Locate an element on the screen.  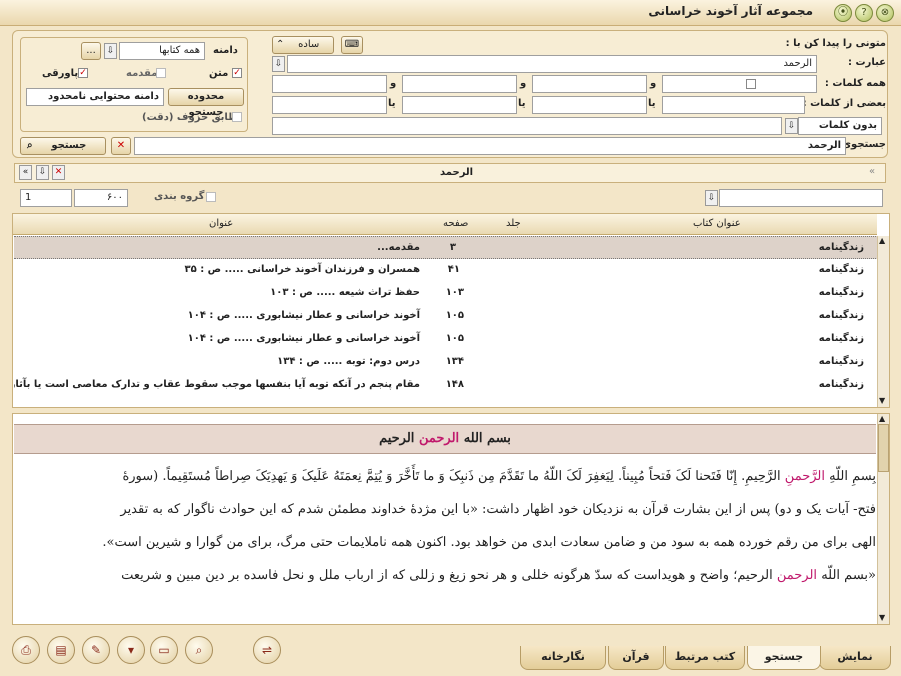
minimize-icon: ⦿ is located at coordinates (843, 13).